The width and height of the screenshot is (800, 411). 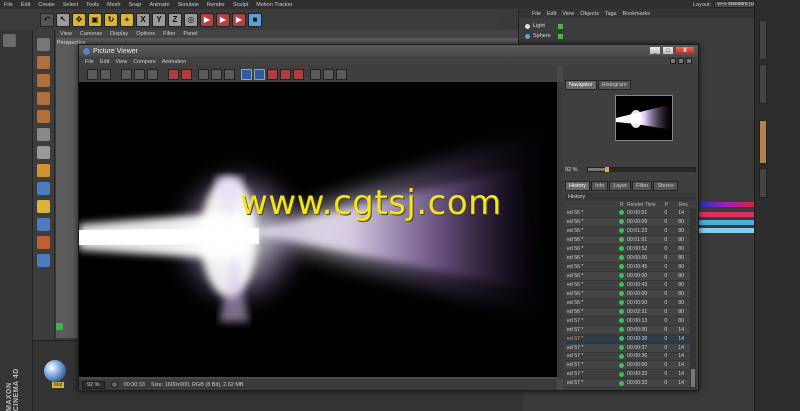 What do you see at coordinates (665, 186) in the screenshot?
I see `tab-stereo: Stereo` at bounding box center [665, 186].